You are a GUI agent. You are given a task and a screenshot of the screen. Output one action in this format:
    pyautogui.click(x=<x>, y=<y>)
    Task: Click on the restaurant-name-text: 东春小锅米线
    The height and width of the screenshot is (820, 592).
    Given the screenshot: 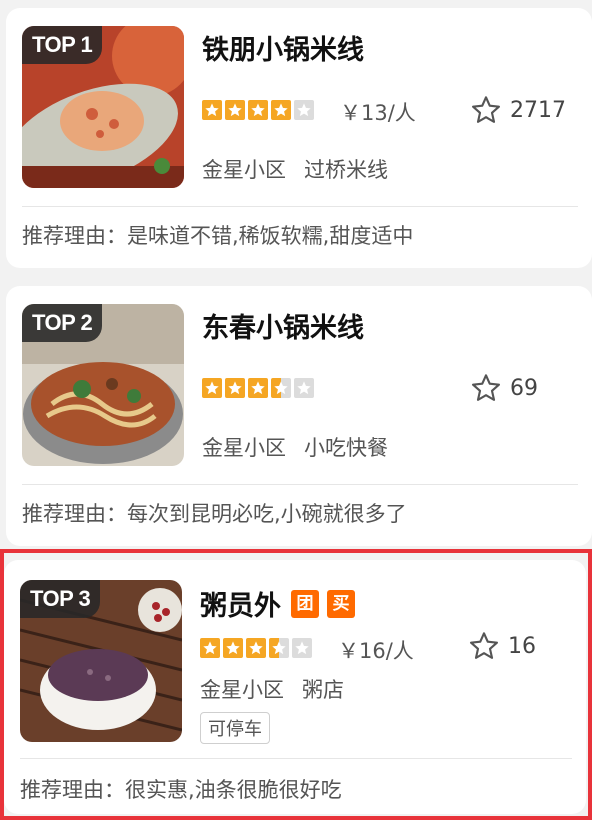 What is the action you would take?
    pyautogui.click(x=283, y=328)
    